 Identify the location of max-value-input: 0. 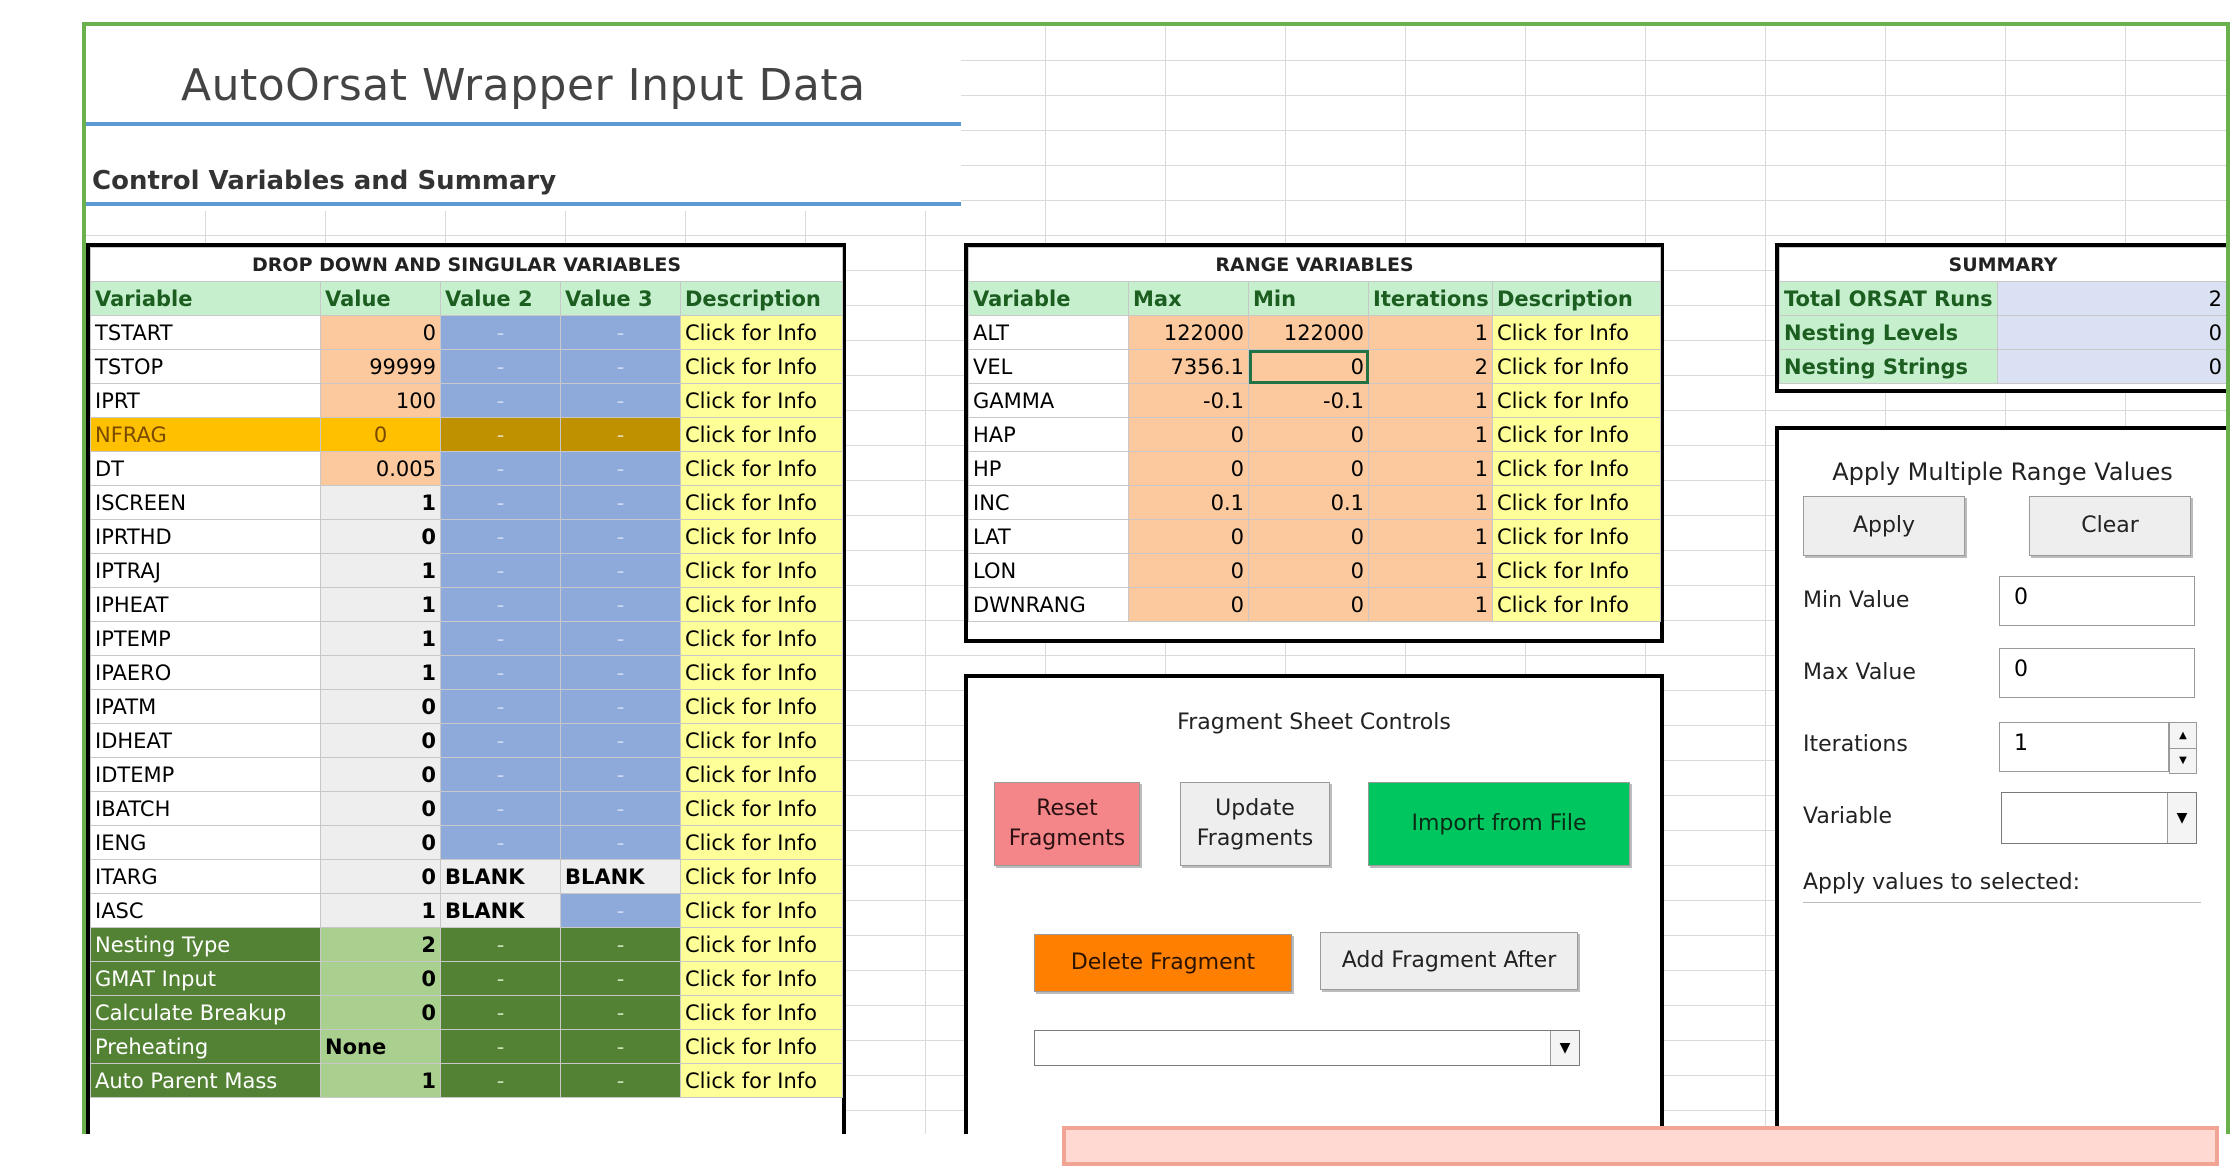
(2097, 673).